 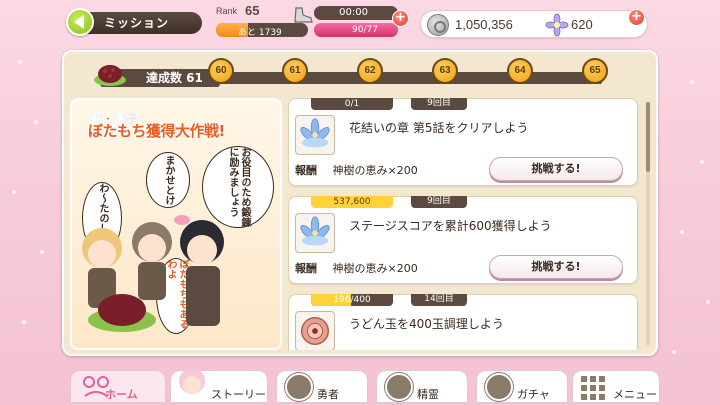 What do you see at coordinates (534, 24) in the screenshot?
I see `currency-bar: 1,050,356 620` at bounding box center [534, 24].